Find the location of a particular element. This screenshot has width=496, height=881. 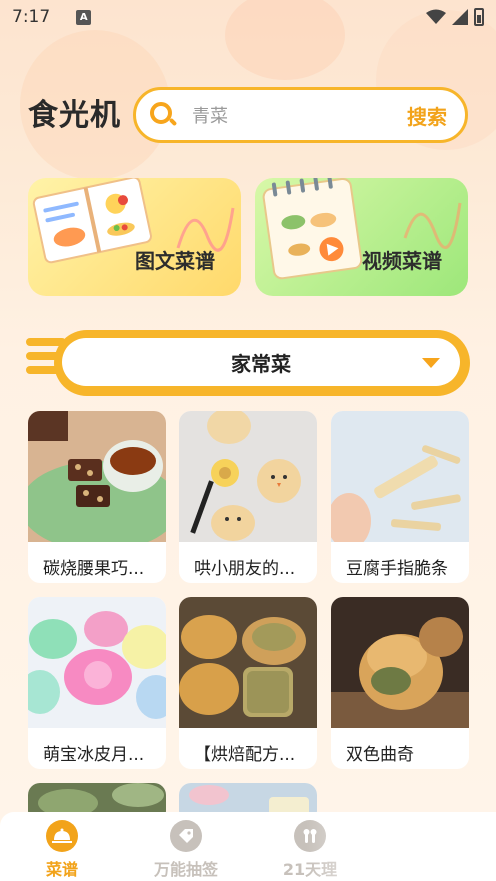

search-icon is located at coordinates (163, 115).